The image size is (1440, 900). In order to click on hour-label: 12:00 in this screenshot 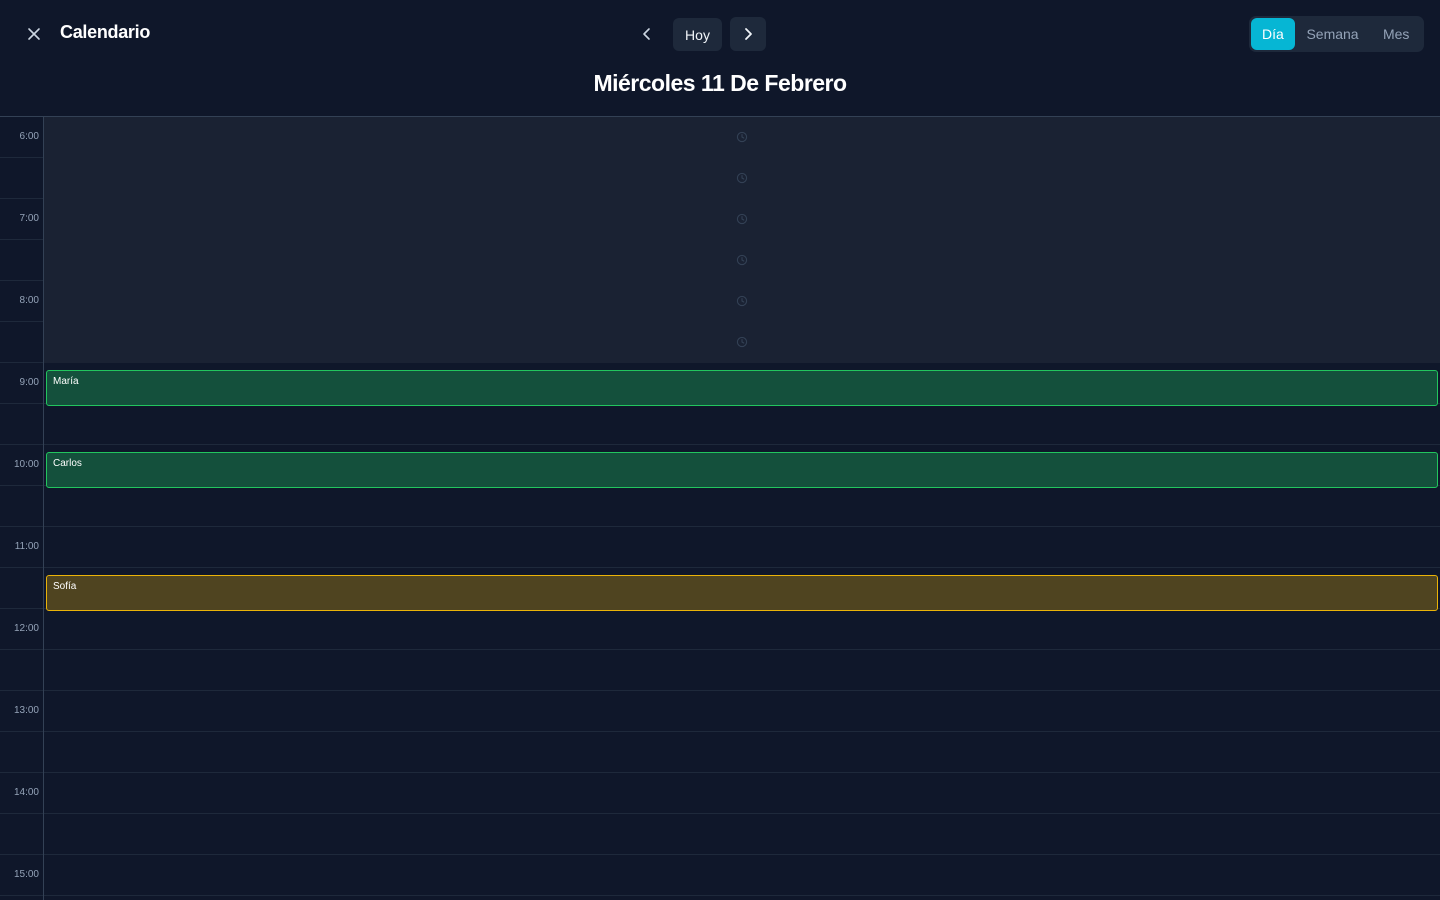, I will do `click(26, 628)`.